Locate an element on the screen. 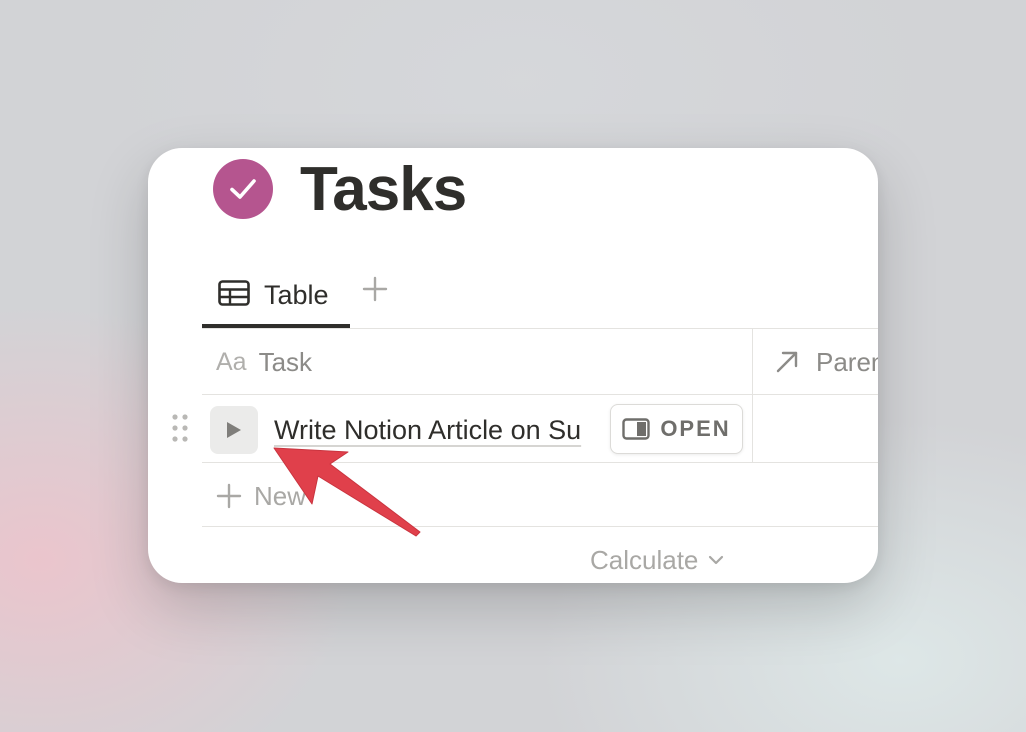 The image size is (1026, 732). page-title: Tasks is located at coordinates (383, 190).